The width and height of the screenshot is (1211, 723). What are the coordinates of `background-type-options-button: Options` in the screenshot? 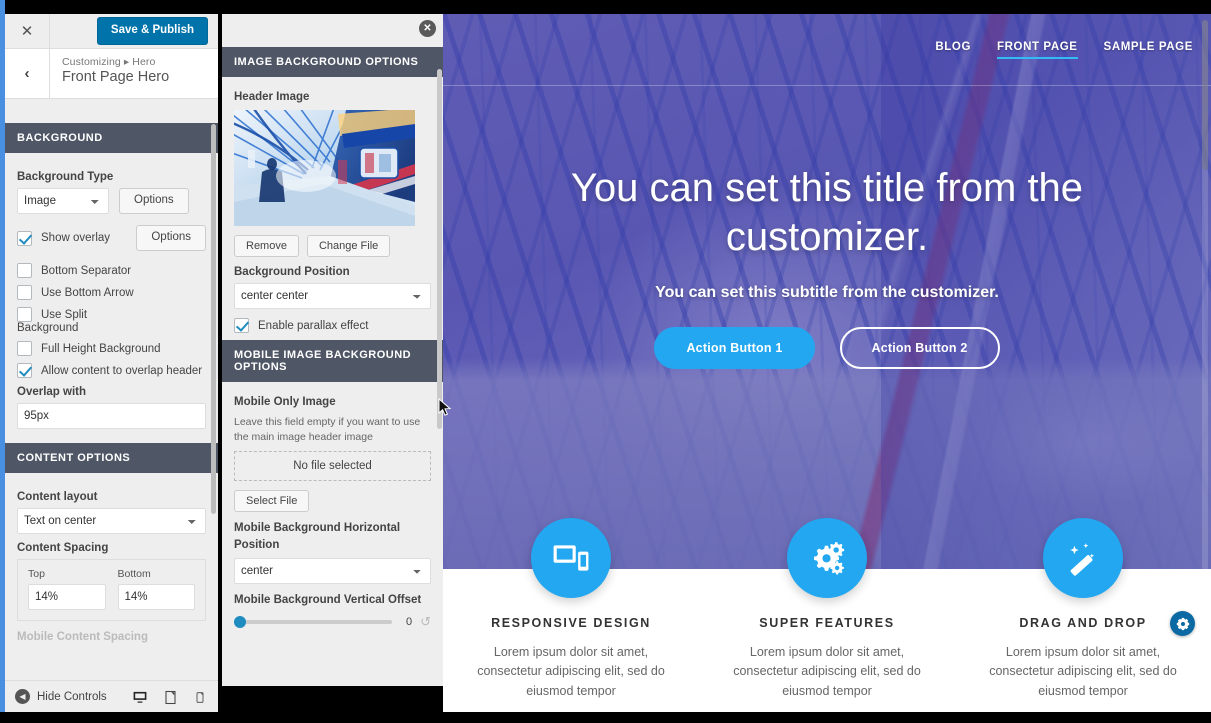 It's located at (154, 201).